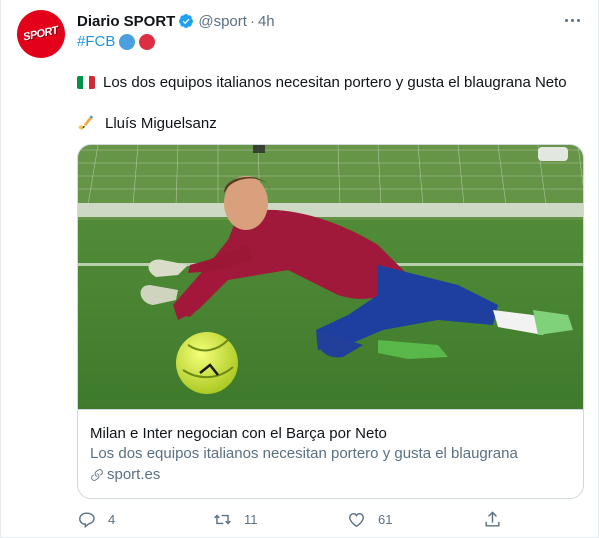  I want to click on hashtag-link: #FCB, so click(96, 41).